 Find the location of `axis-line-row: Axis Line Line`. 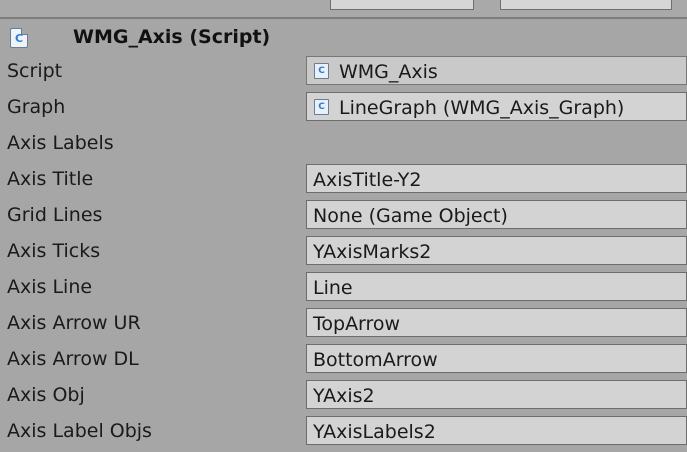

axis-line-row: Axis Line Line is located at coordinates (343, 289).